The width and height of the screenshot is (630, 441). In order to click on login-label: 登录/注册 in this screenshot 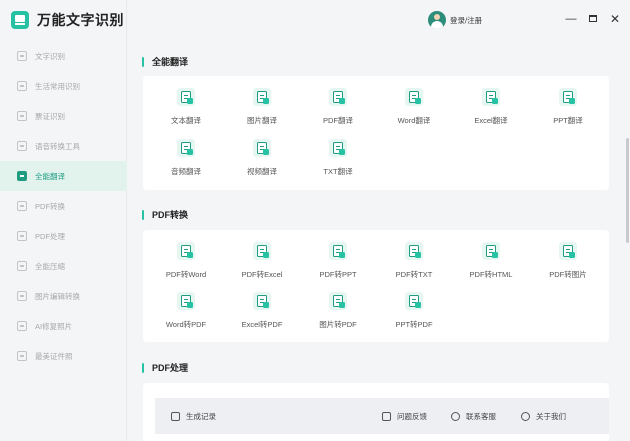, I will do `click(466, 20)`.